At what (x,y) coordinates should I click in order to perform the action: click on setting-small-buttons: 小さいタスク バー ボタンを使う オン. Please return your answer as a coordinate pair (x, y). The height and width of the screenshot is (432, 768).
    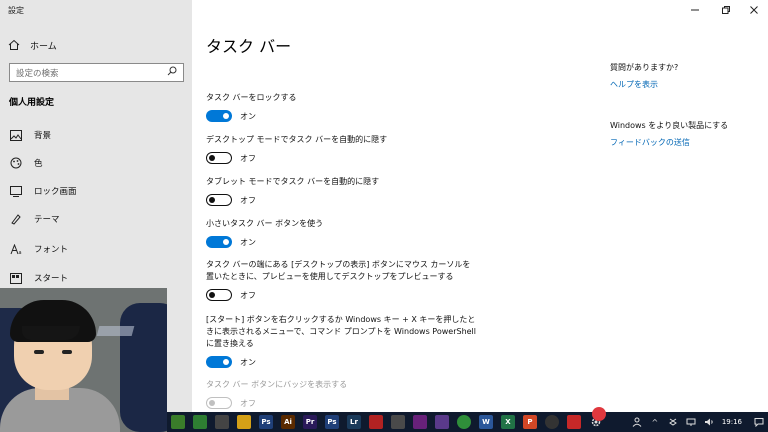
    Looking at the image, I should click on (341, 233).